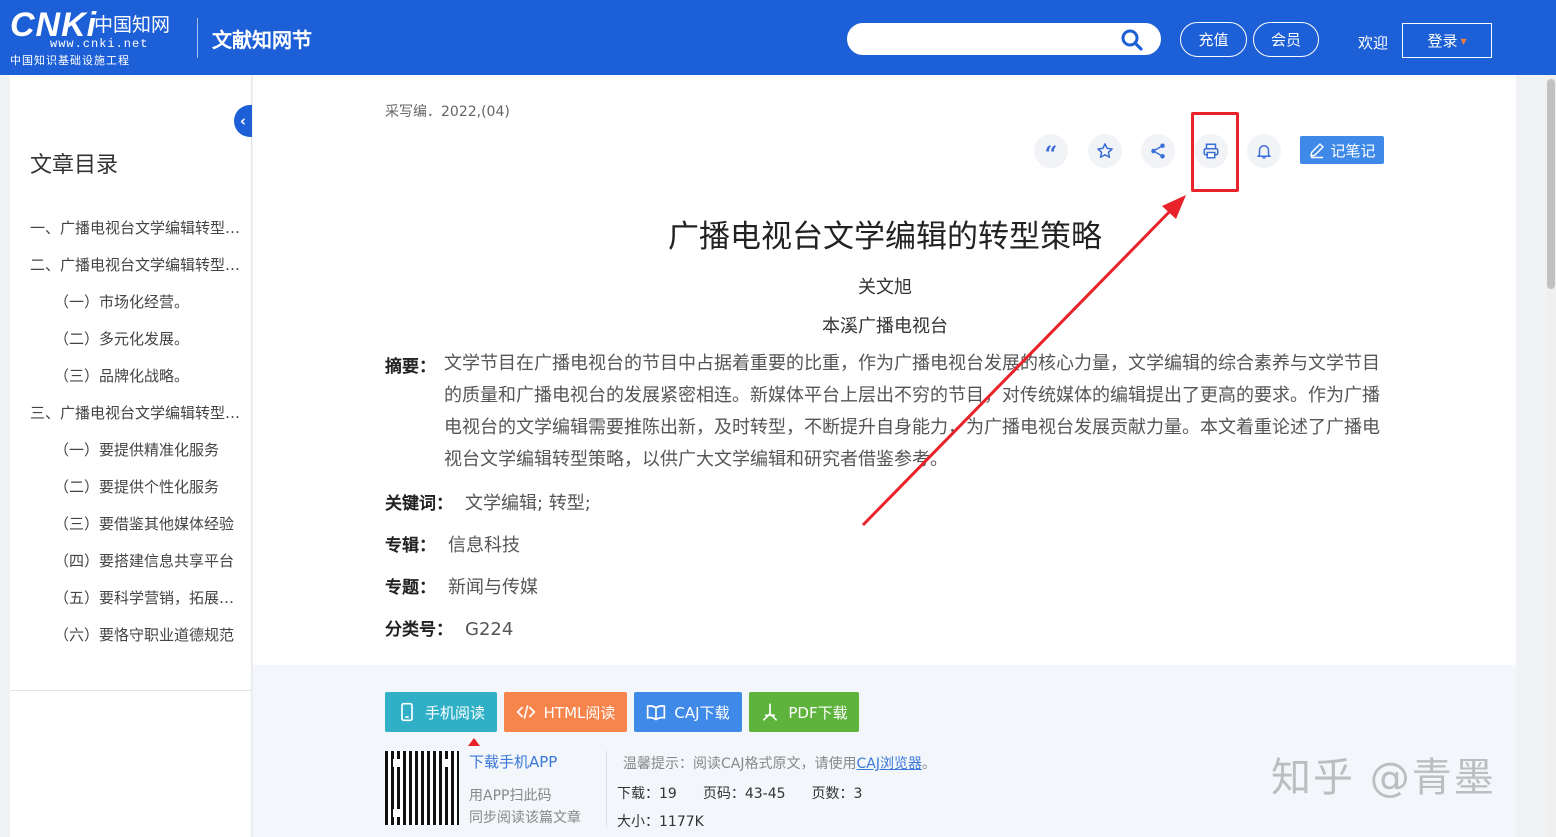 This screenshot has width=1556, height=837. What do you see at coordinates (419, 504) in the screenshot?
I see `keywords-label: 关键词：` at bounding box center [419, 504].